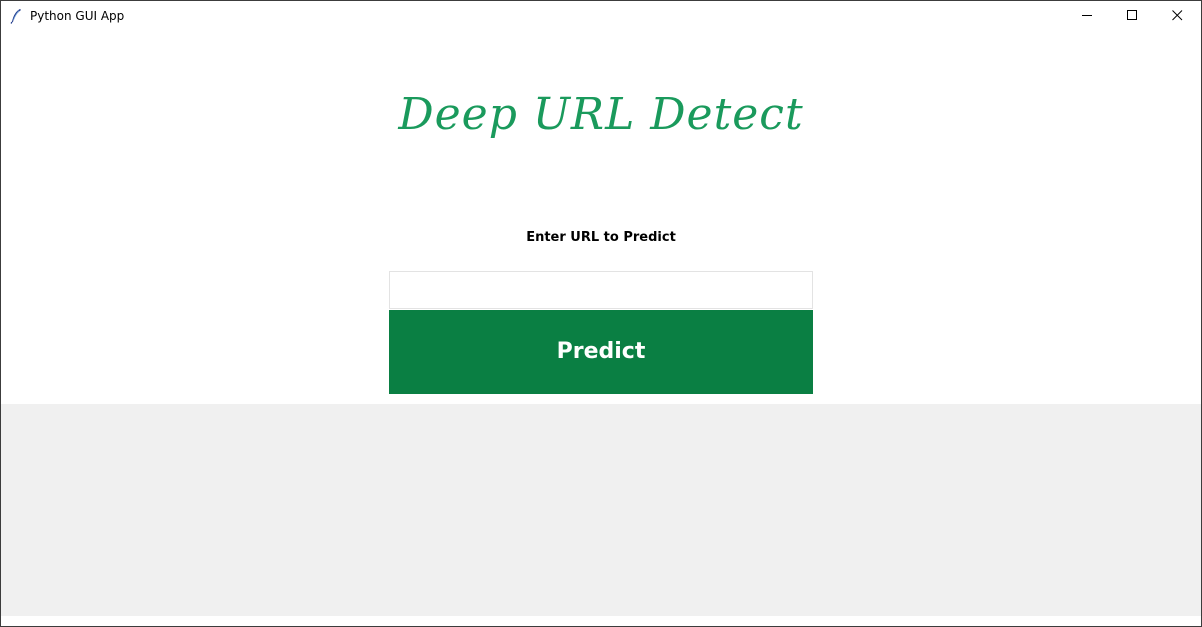 The image size is (1202, 627). I want to click on url-input, so click(601, 290).